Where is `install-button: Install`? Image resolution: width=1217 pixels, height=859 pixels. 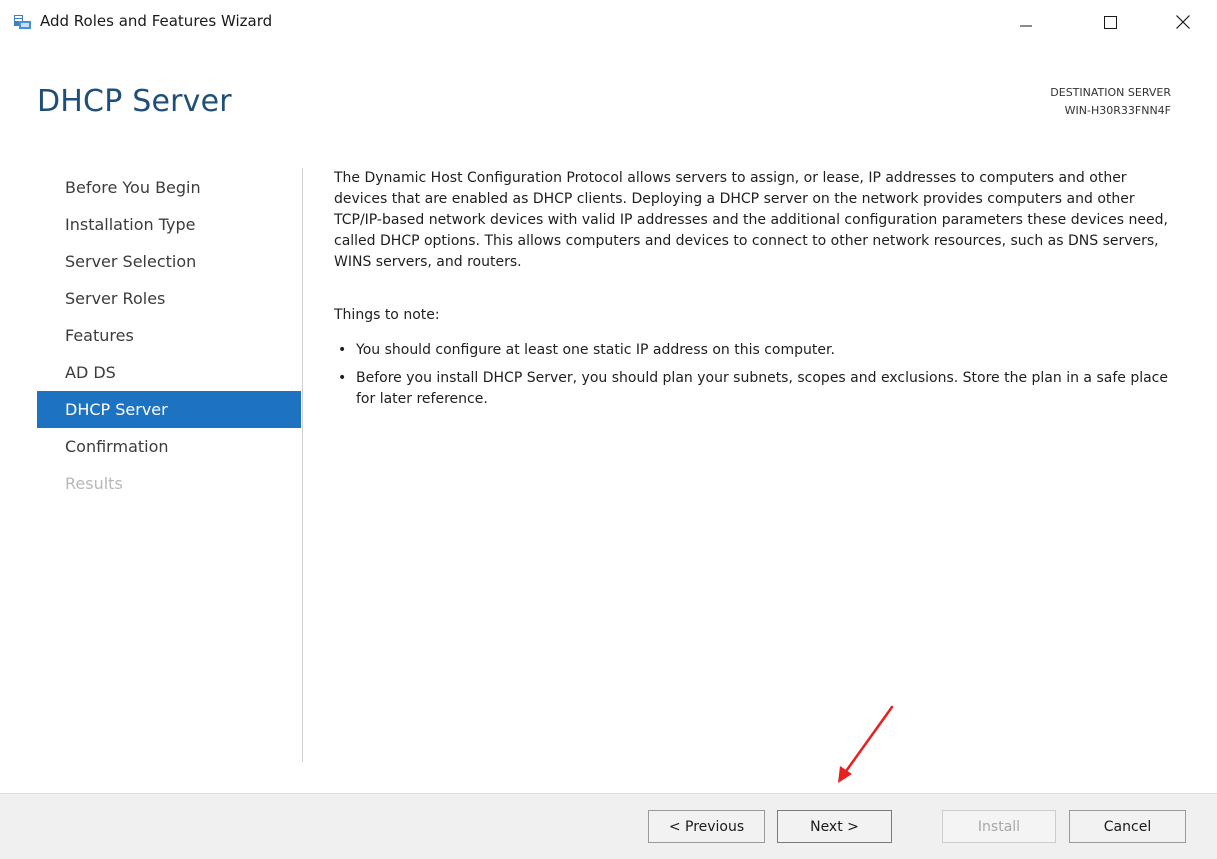
install-button: Install is located at coordinates (999, 826).